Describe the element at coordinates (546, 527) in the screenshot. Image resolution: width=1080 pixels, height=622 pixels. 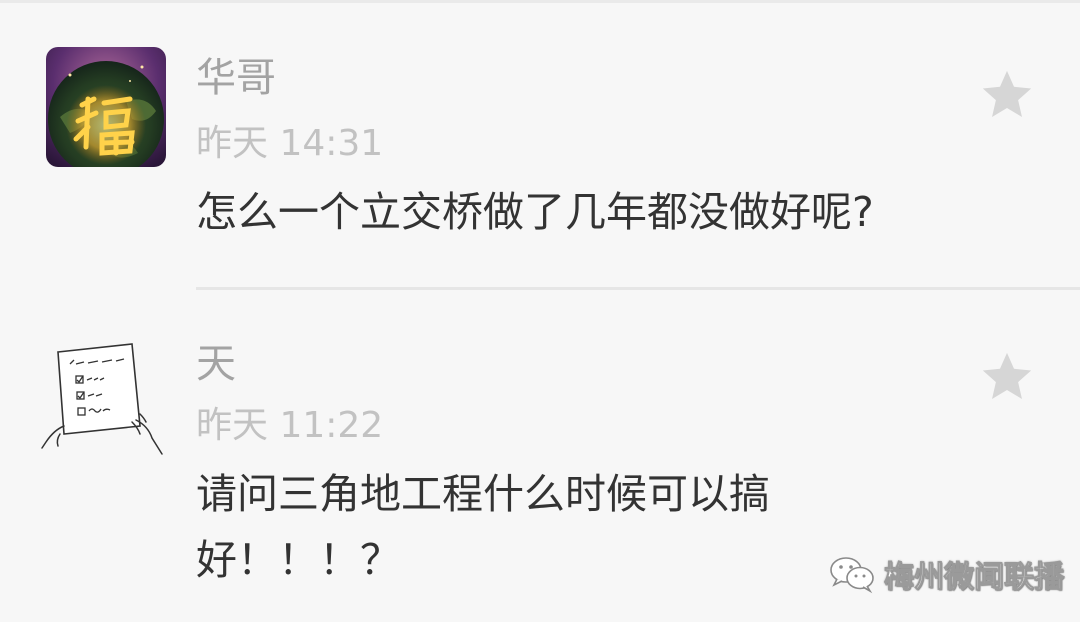
I see `comment-text: 请问三角地工程什么时候可以搞 好！！！？` at that location.